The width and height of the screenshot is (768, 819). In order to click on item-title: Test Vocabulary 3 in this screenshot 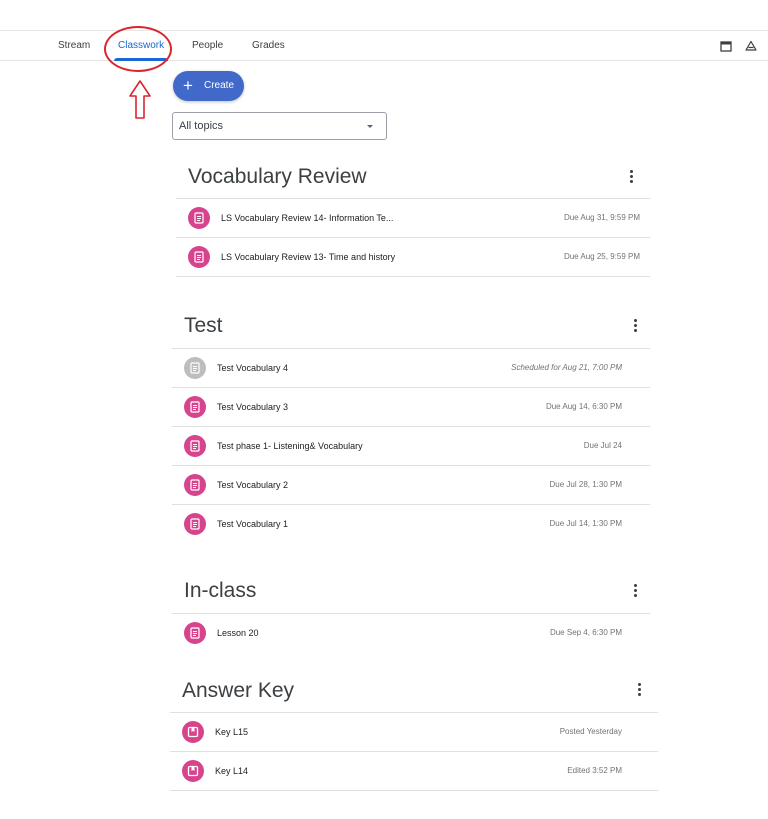, I will do `click(253, 407)`.